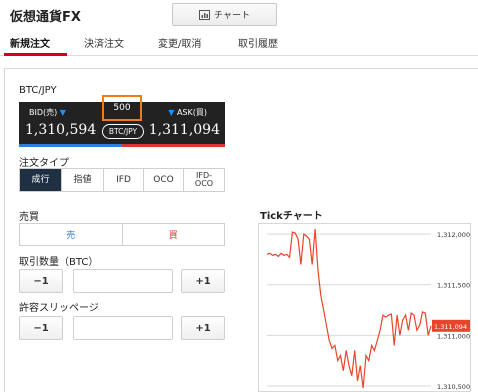 The height and width of the screenshot is (392, 478). I want to click on bar-chart-icon, so click(205, 14).